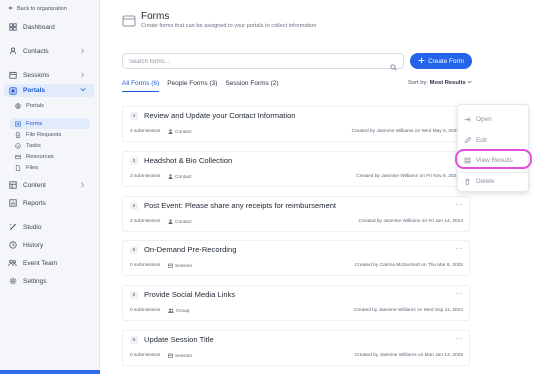  I want to click on sidebar-item-content: Content, so click(50, 185).